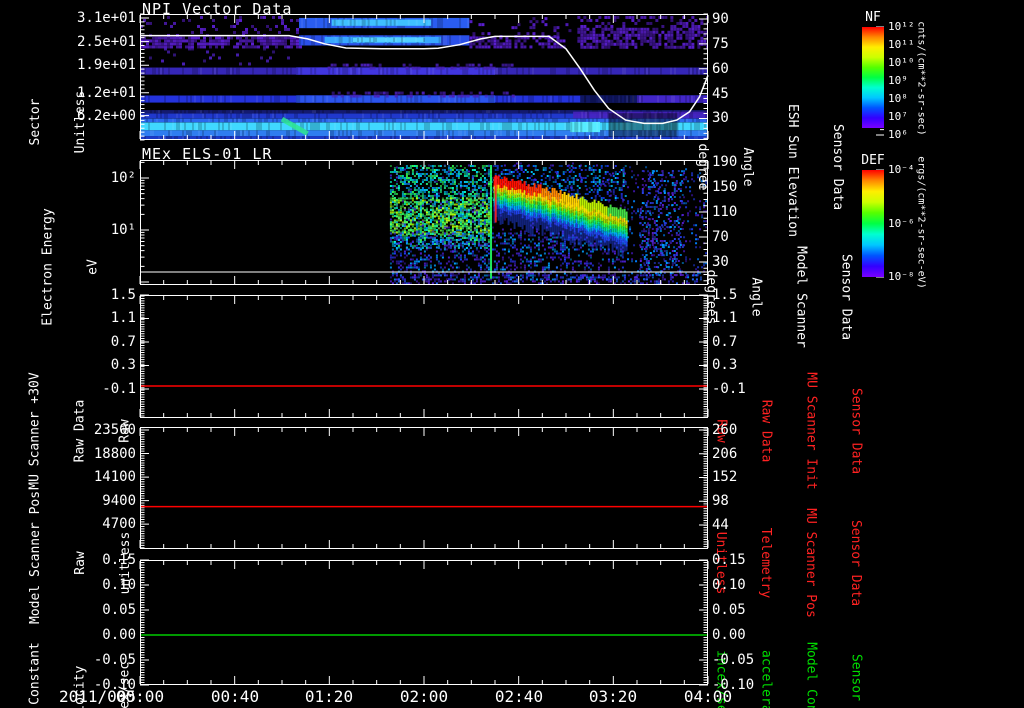  I want to click on y-tick-label-left: -0.1, so click(119, 389).